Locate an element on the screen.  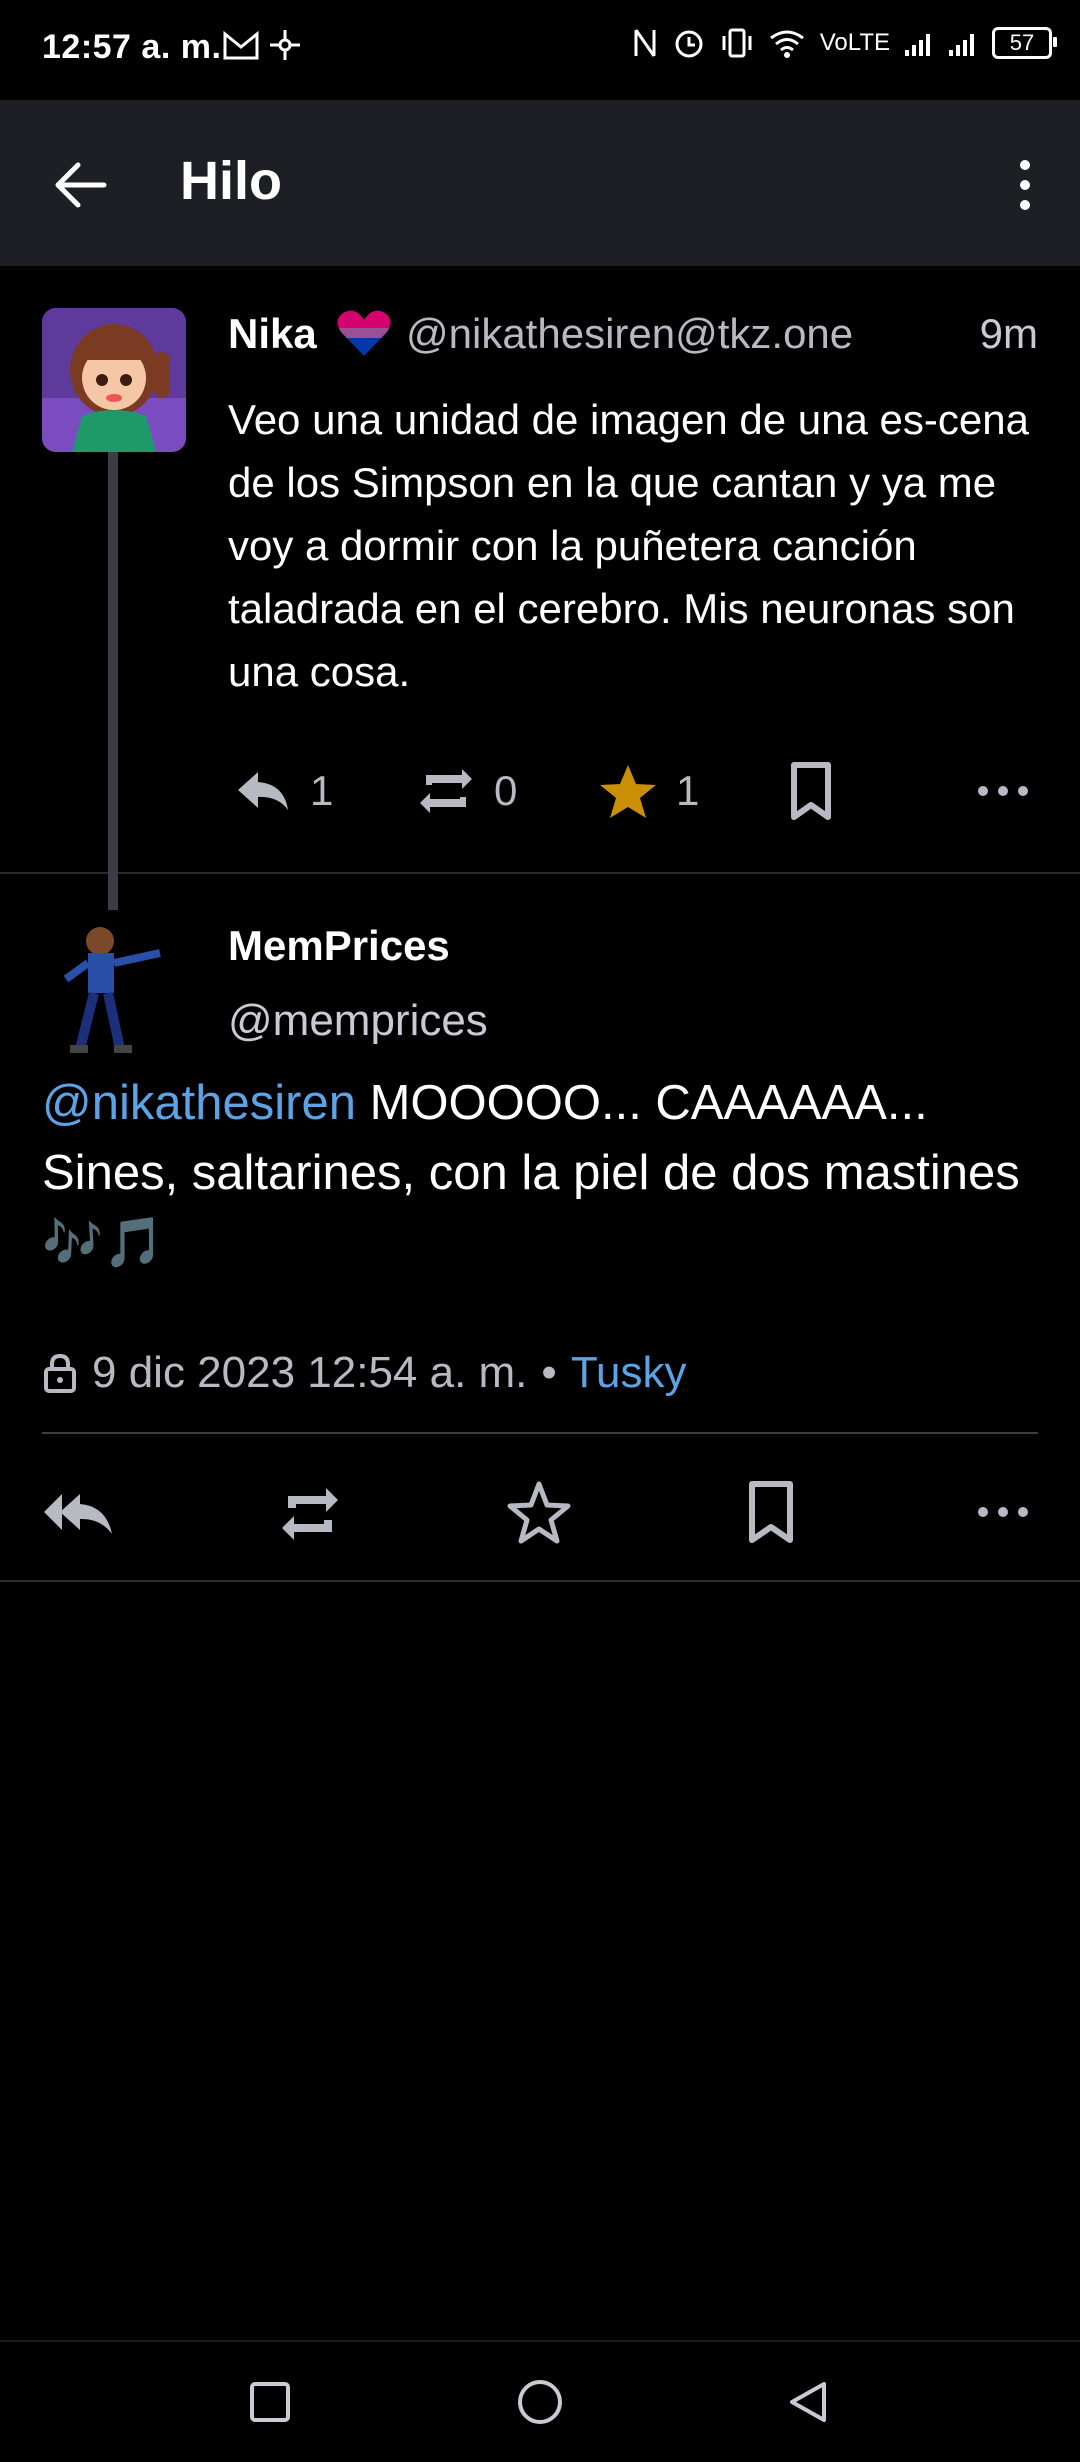
relative-time: 9m is located at coordinates (1008, 333).